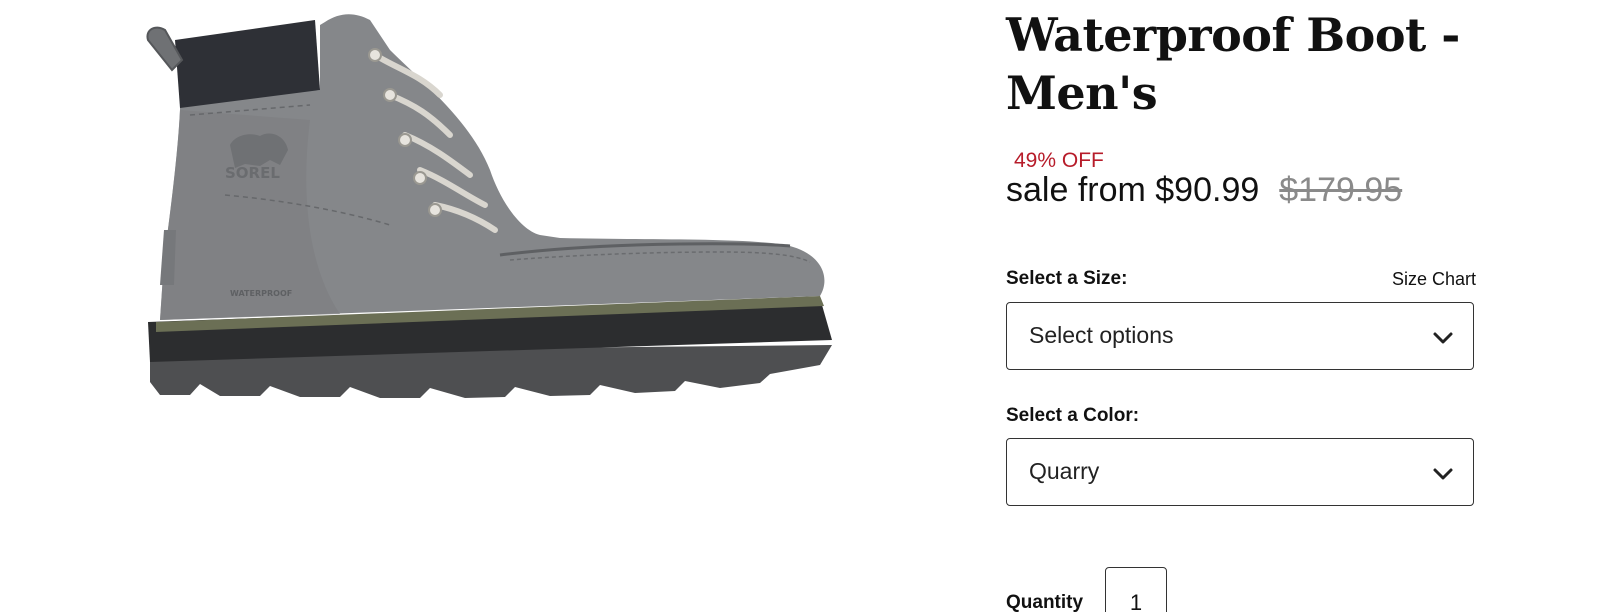  I want to click on color-select-value: Quarry, so click(1064, 471).